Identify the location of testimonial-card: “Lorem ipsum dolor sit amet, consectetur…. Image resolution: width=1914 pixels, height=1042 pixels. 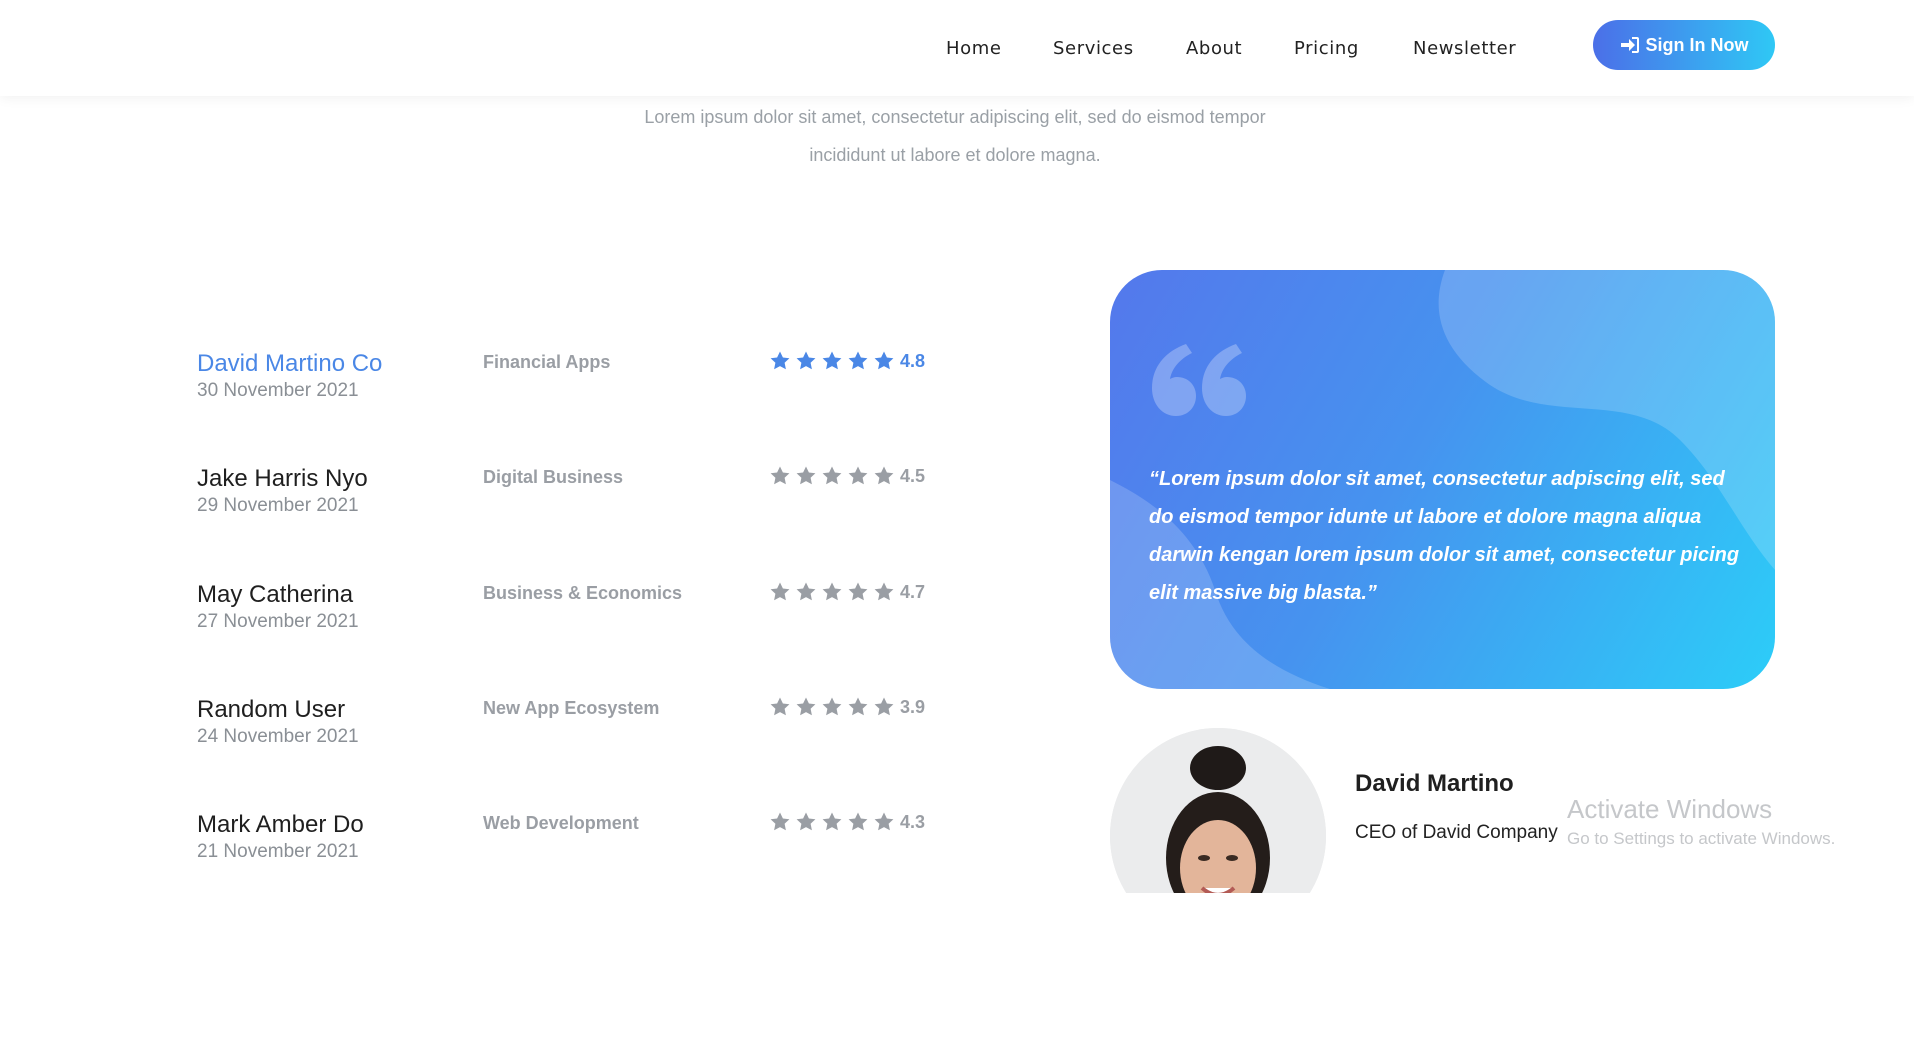
(1442, 479).